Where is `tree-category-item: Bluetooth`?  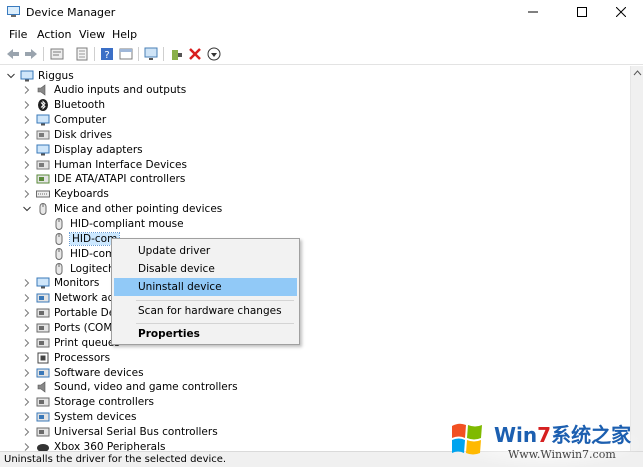 tree-category-item: Bluetooth is located at coordinates (63, 105).